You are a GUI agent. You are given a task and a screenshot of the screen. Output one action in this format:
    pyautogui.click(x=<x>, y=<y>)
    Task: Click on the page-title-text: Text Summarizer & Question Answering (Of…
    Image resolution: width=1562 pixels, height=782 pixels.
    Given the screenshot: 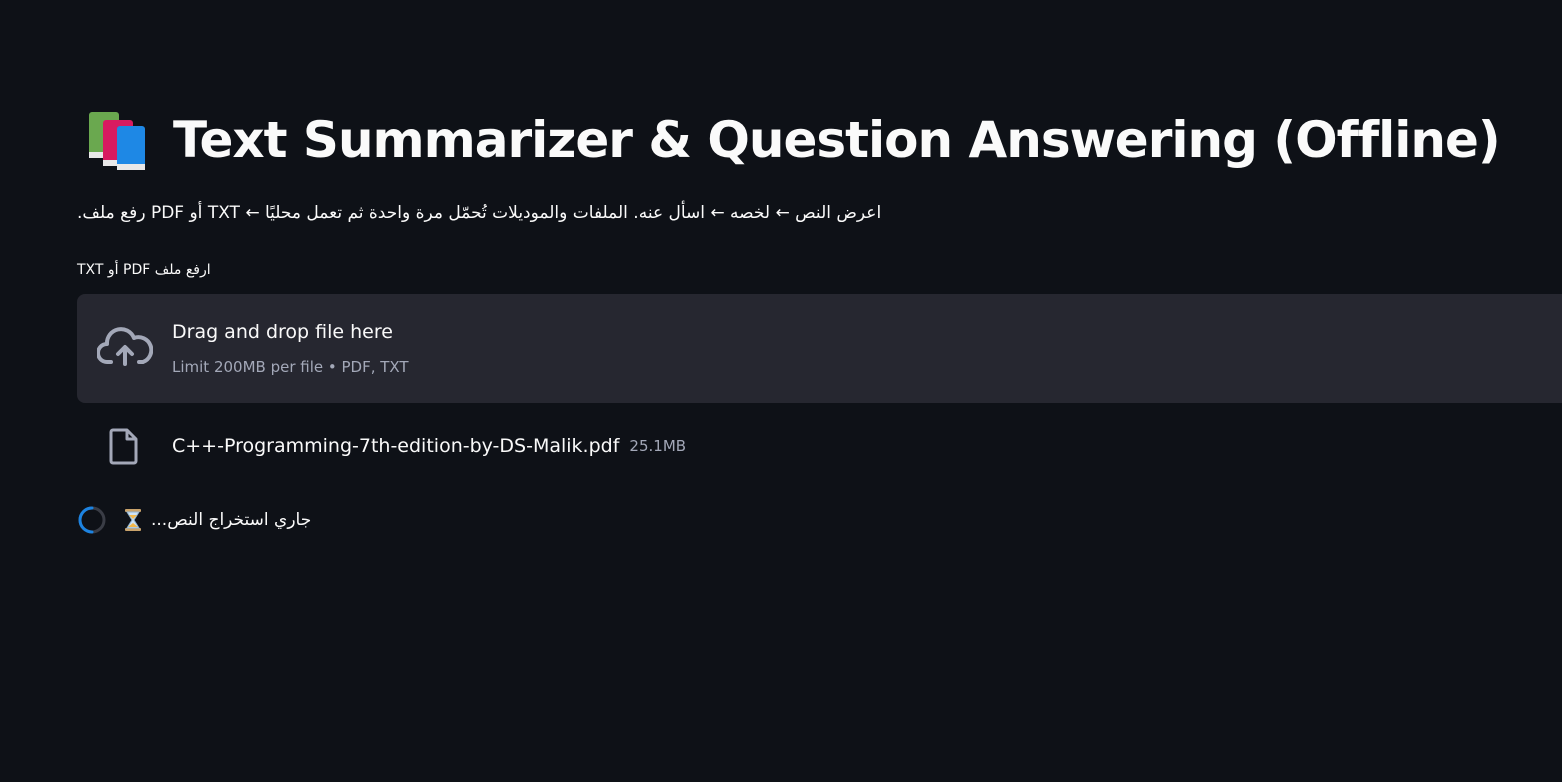 What is the action you would take?
    pyautogui.click(x=837, y=140)
    